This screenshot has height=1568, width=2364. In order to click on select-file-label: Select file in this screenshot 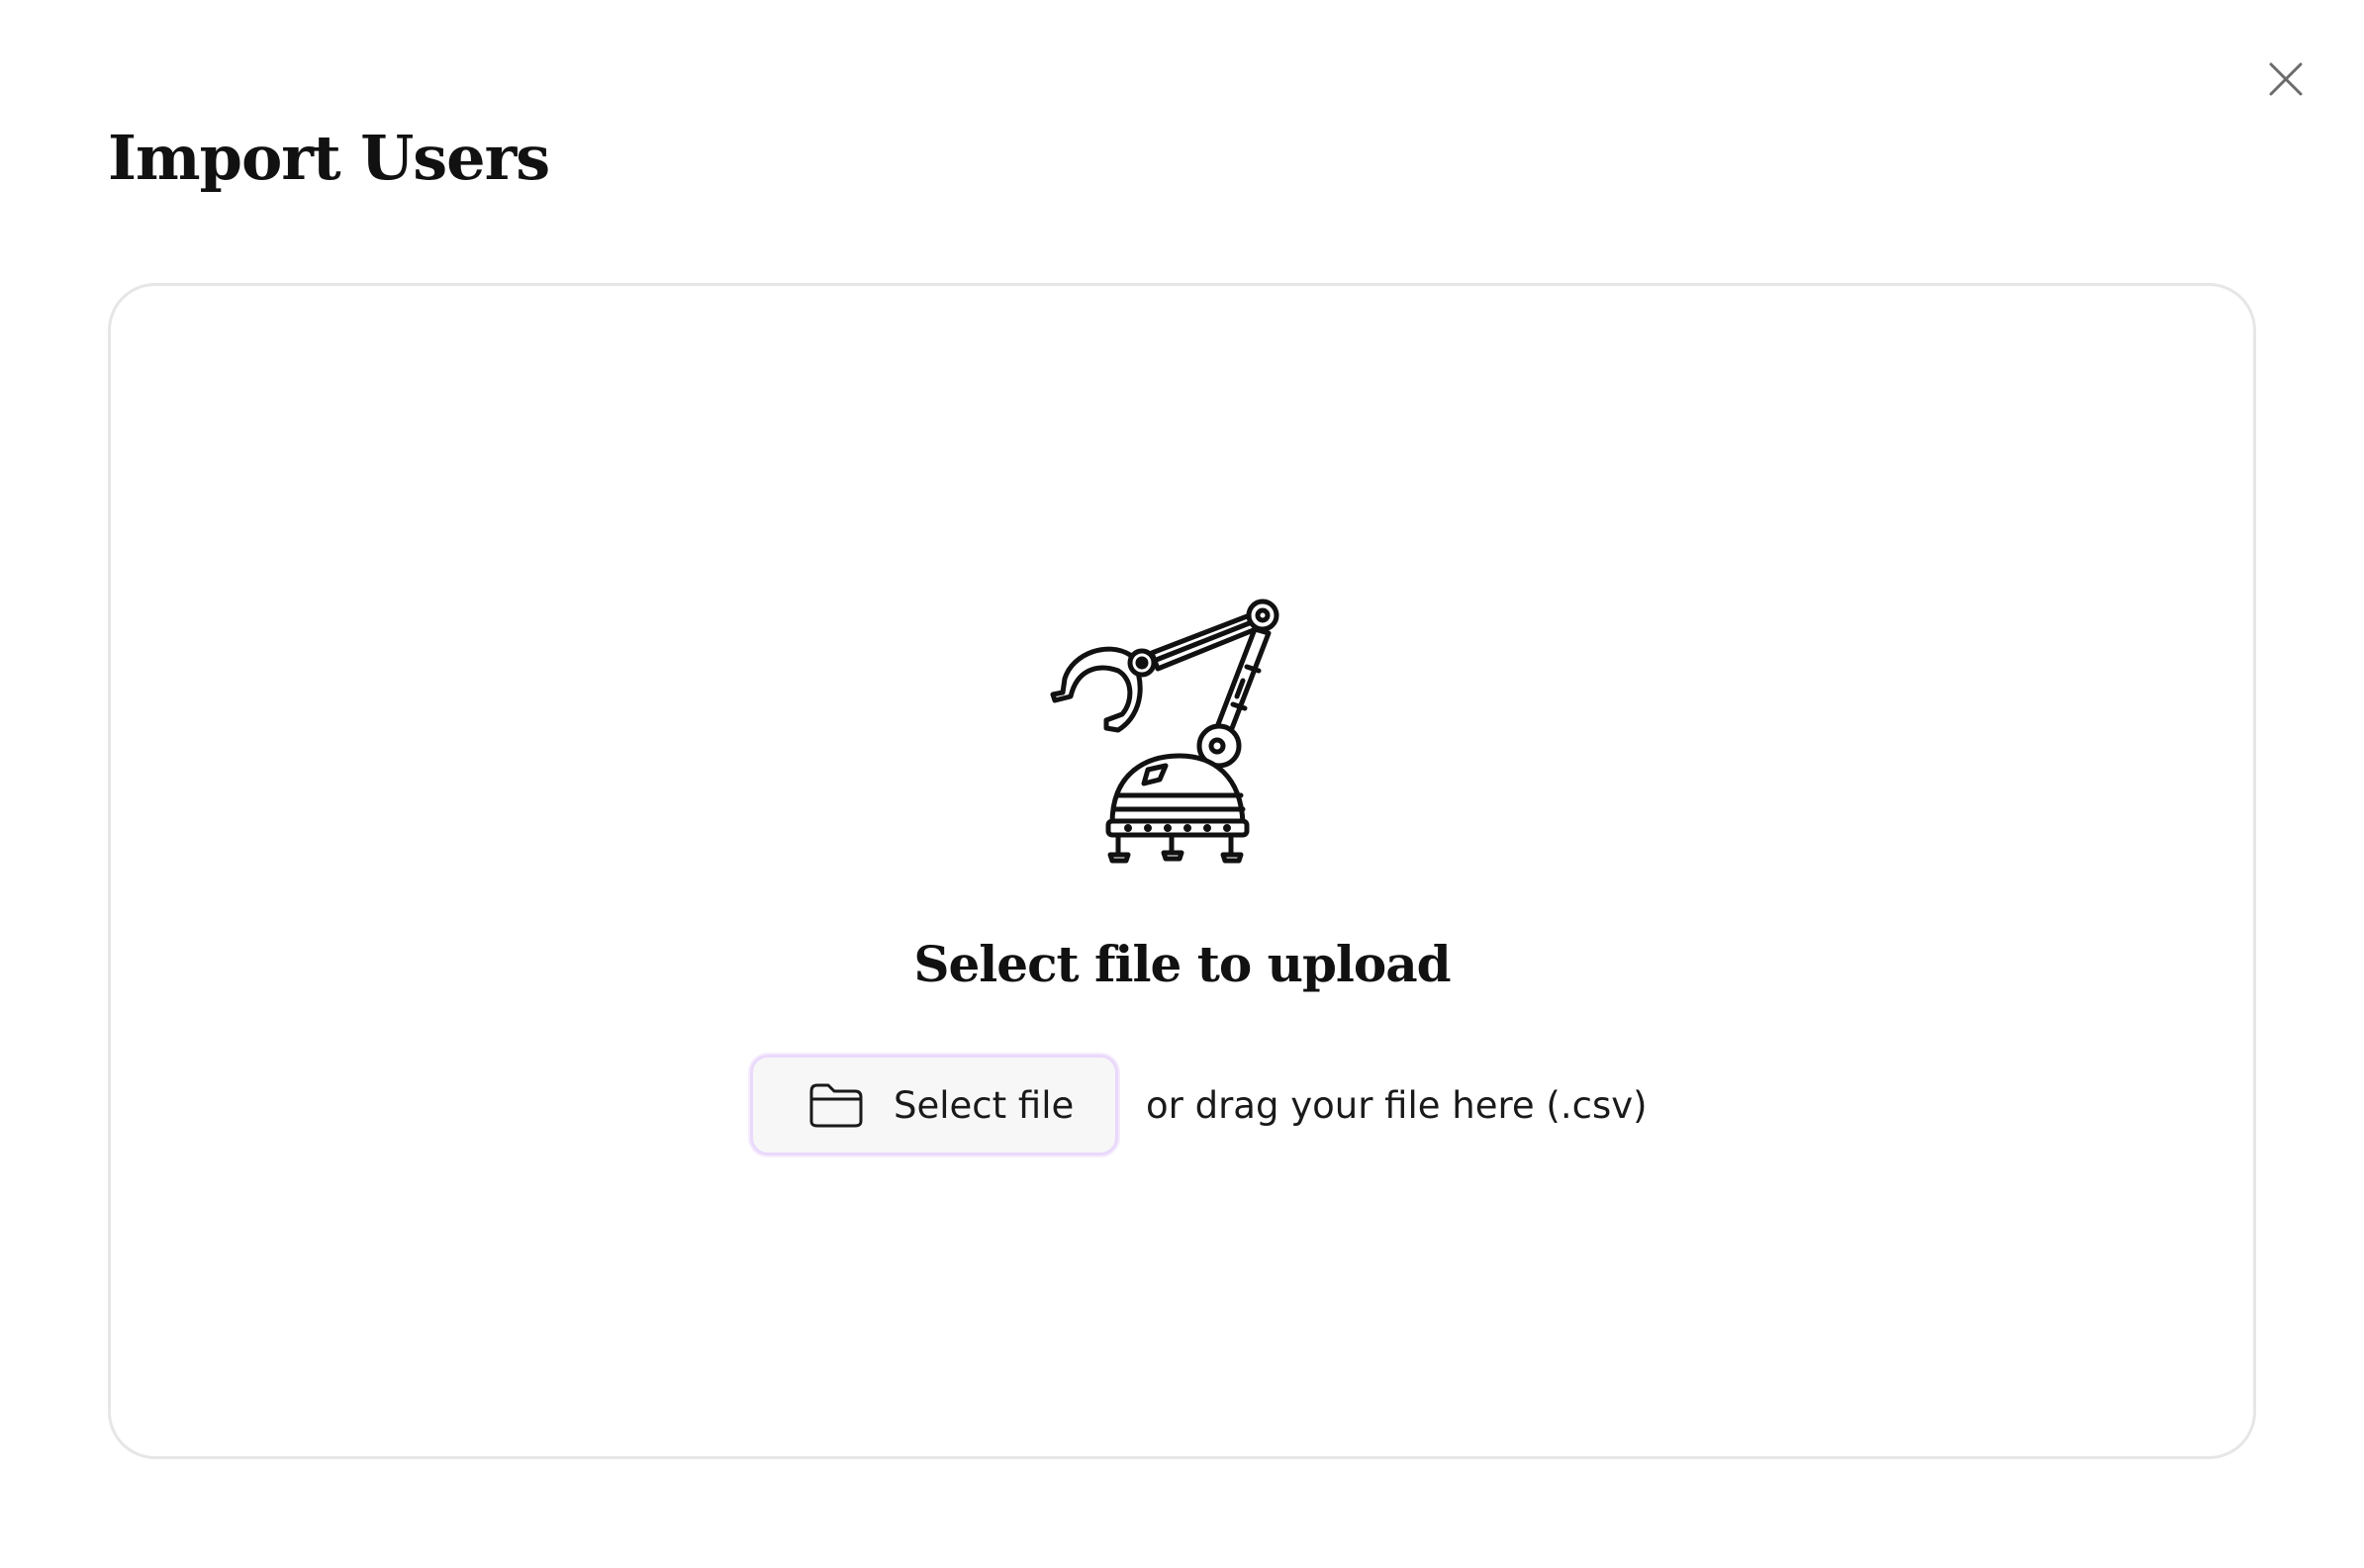, I will do `click(984, 1105)`.